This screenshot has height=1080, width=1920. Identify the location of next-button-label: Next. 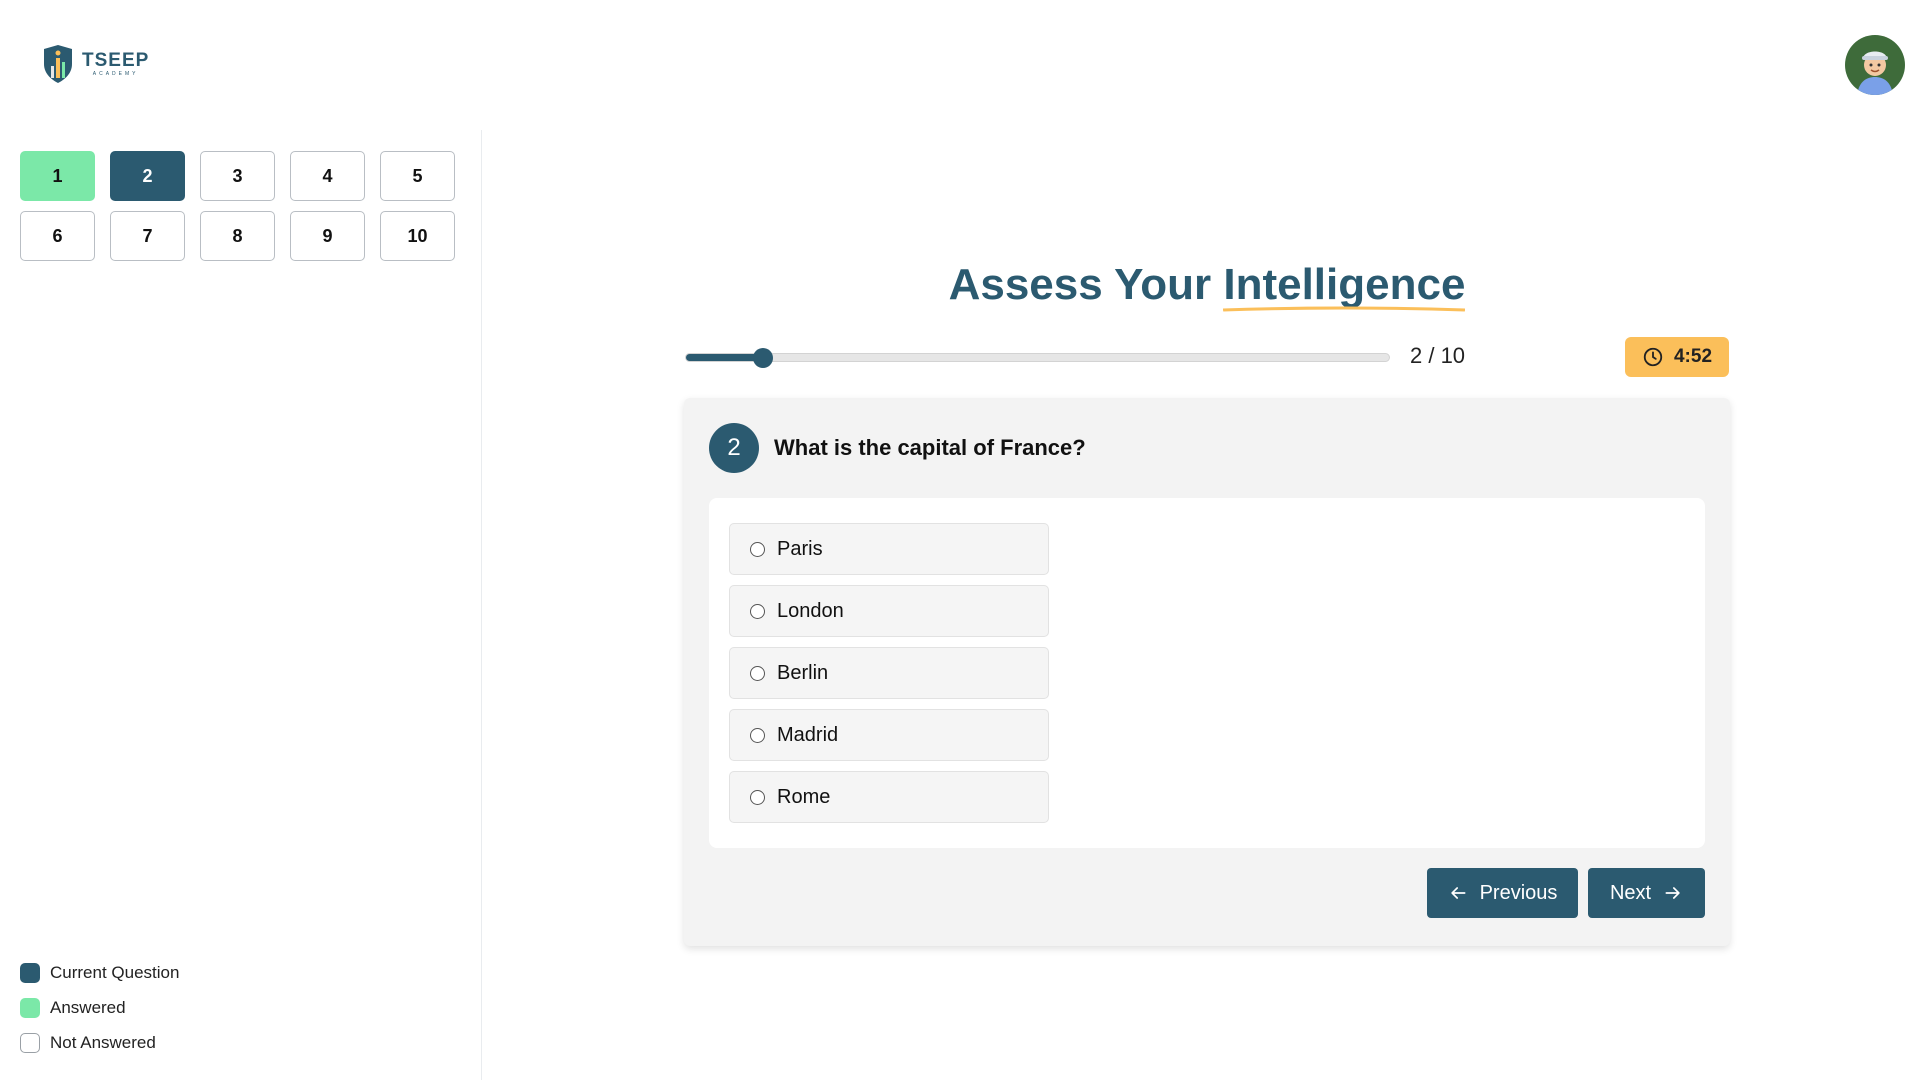
(1630, 892).